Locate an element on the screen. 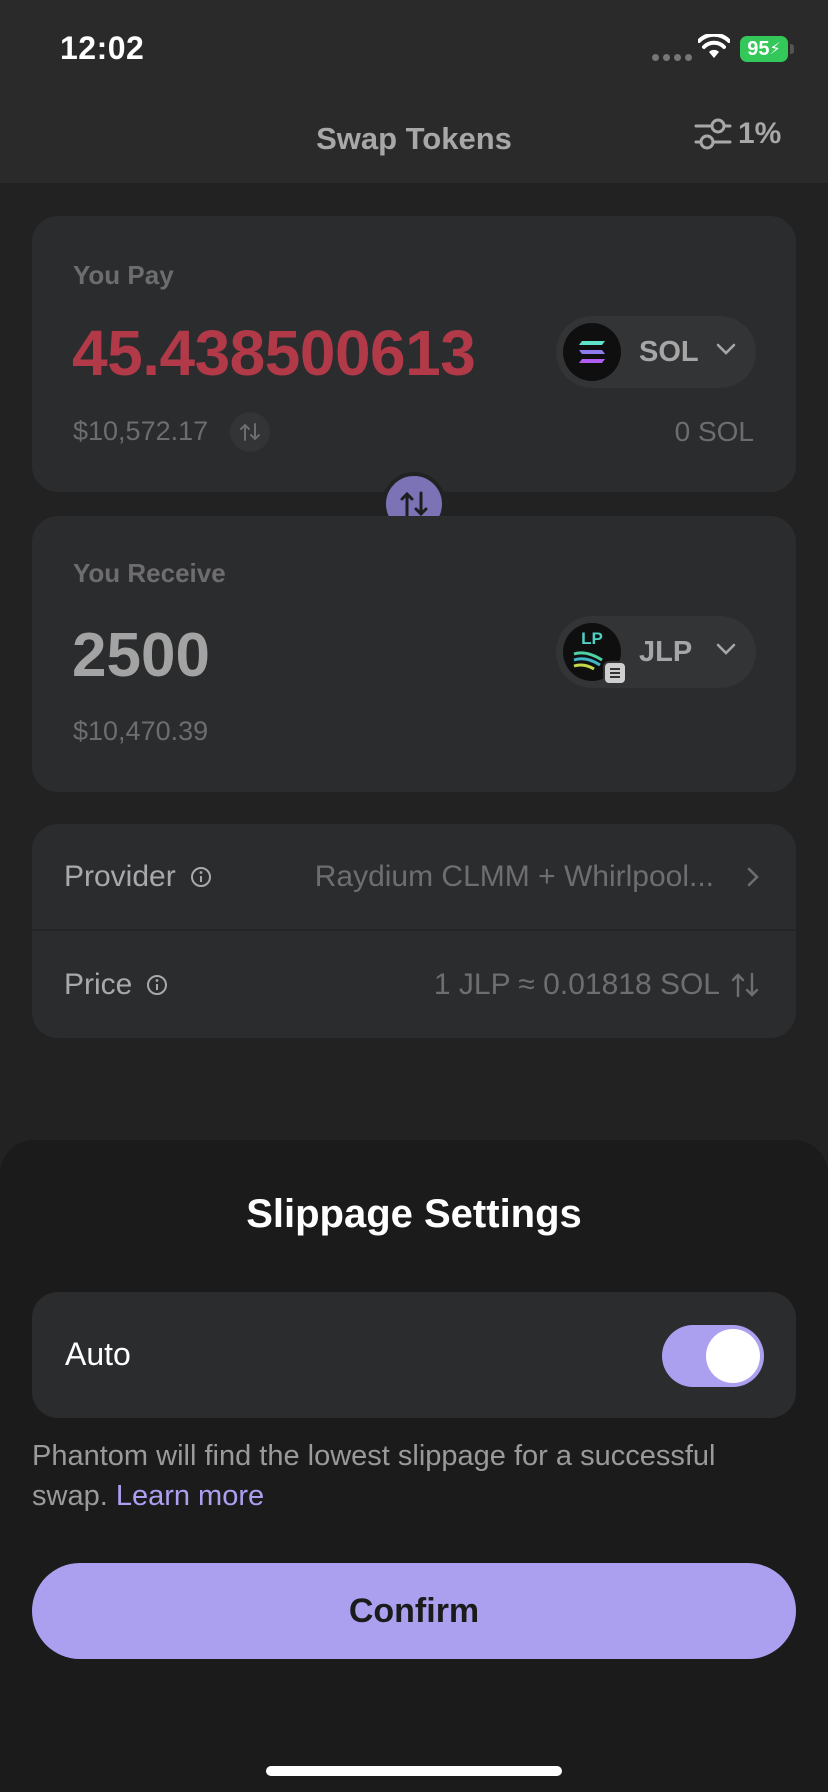  sliders-icon is located at coordinates (713, 134).